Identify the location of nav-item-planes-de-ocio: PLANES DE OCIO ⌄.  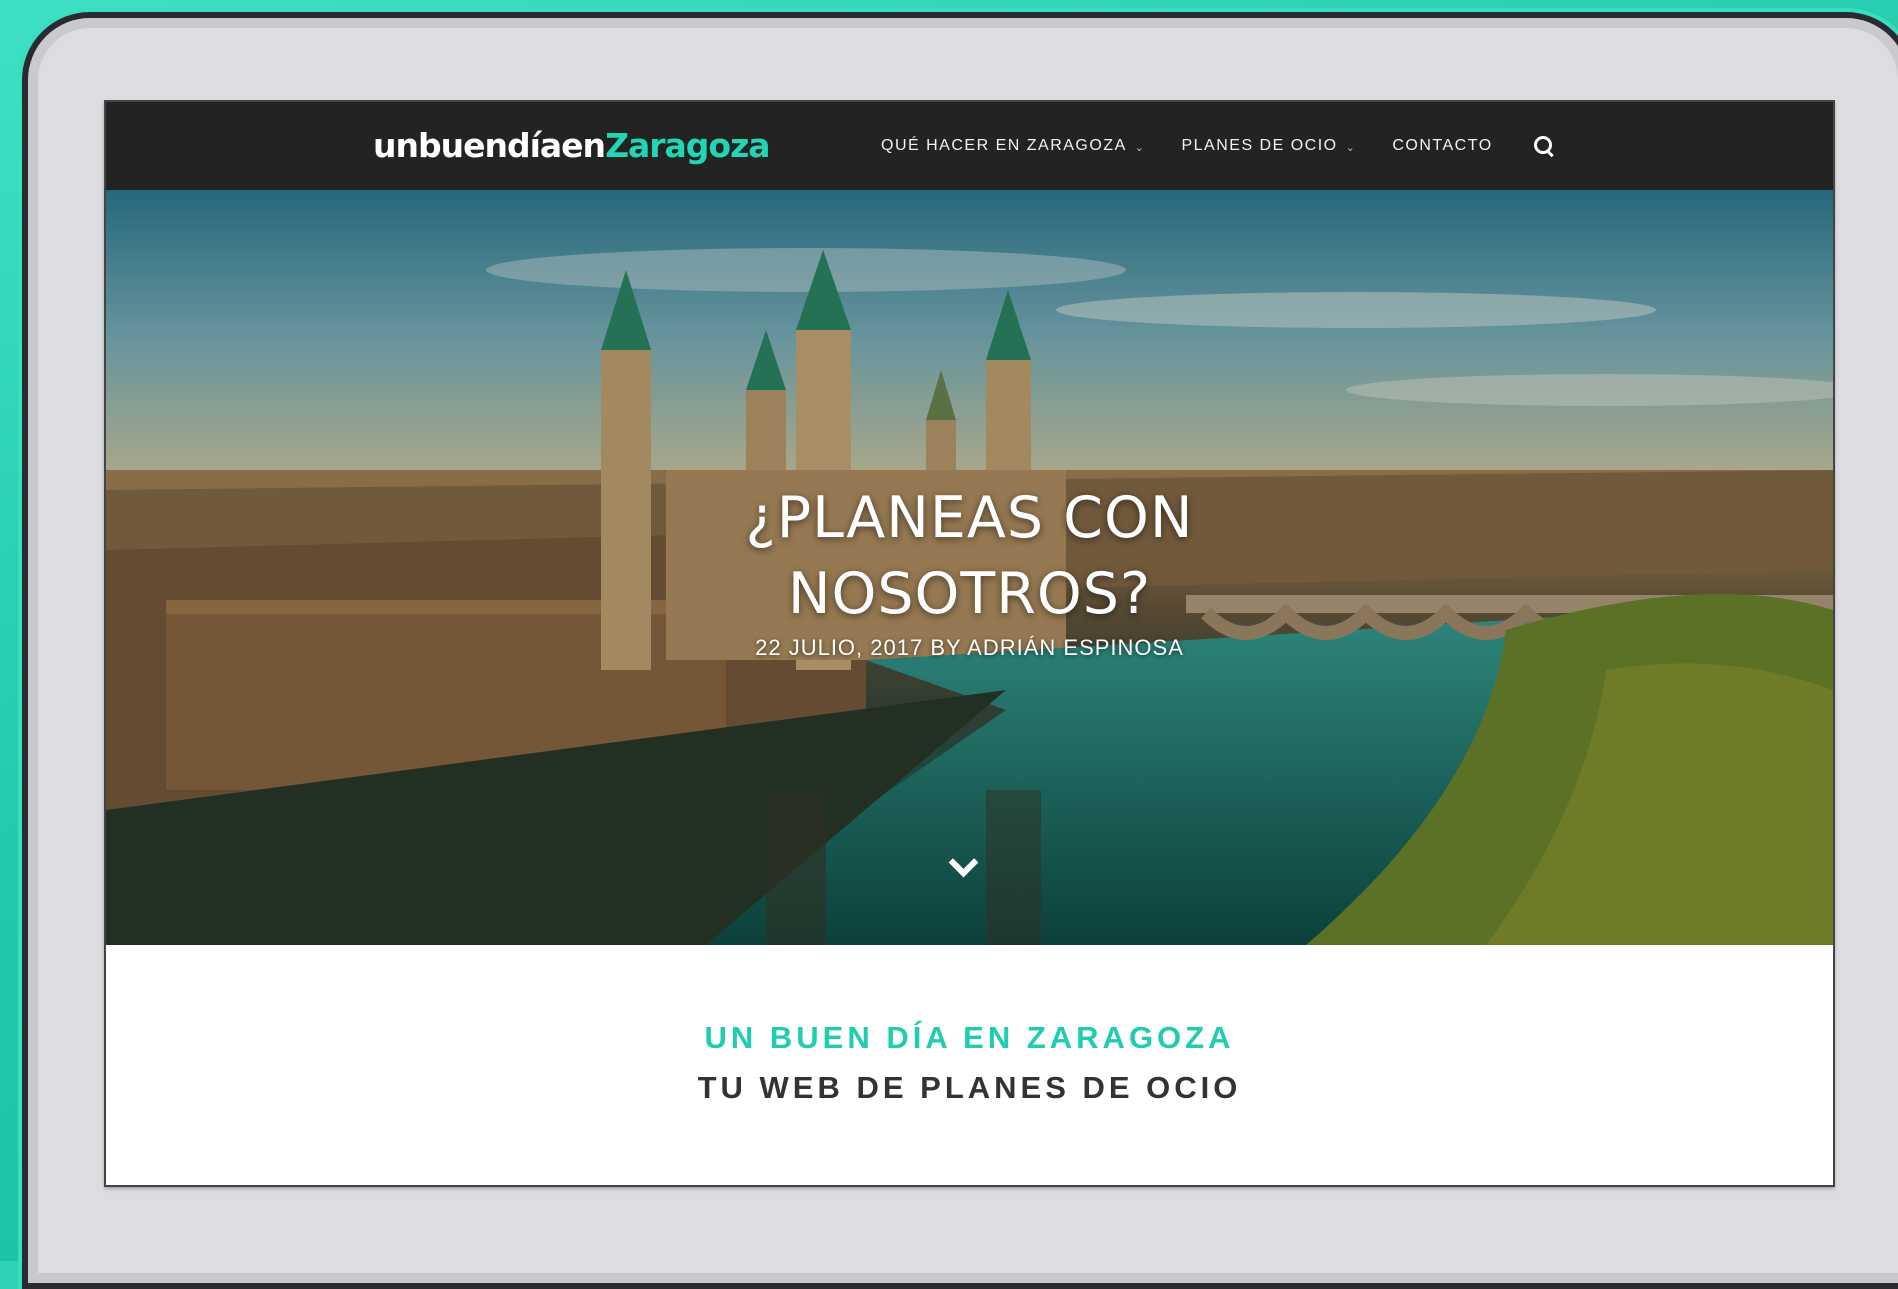
(1268, 146).